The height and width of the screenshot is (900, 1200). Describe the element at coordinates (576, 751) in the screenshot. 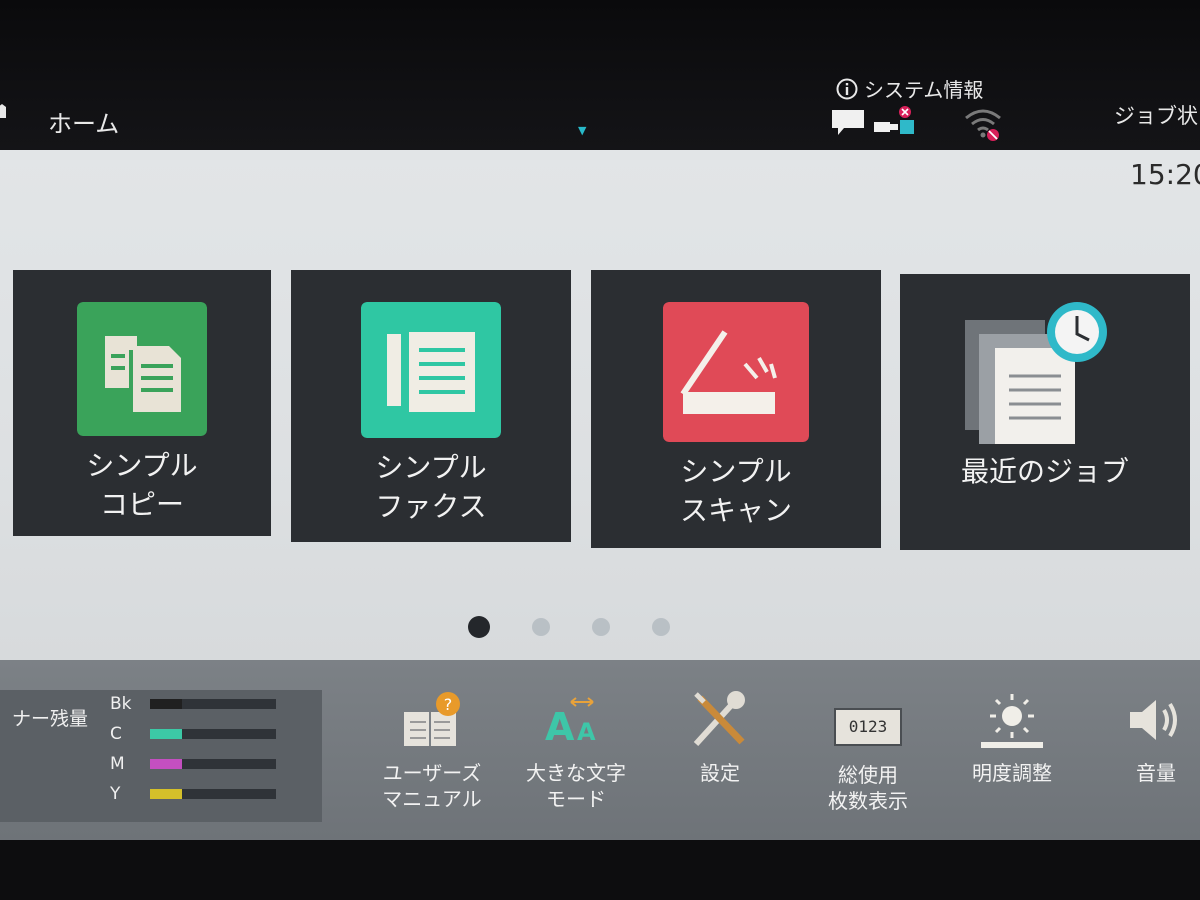

I see `large-text-mode-button: A A 大きな文字 モード` at that location.